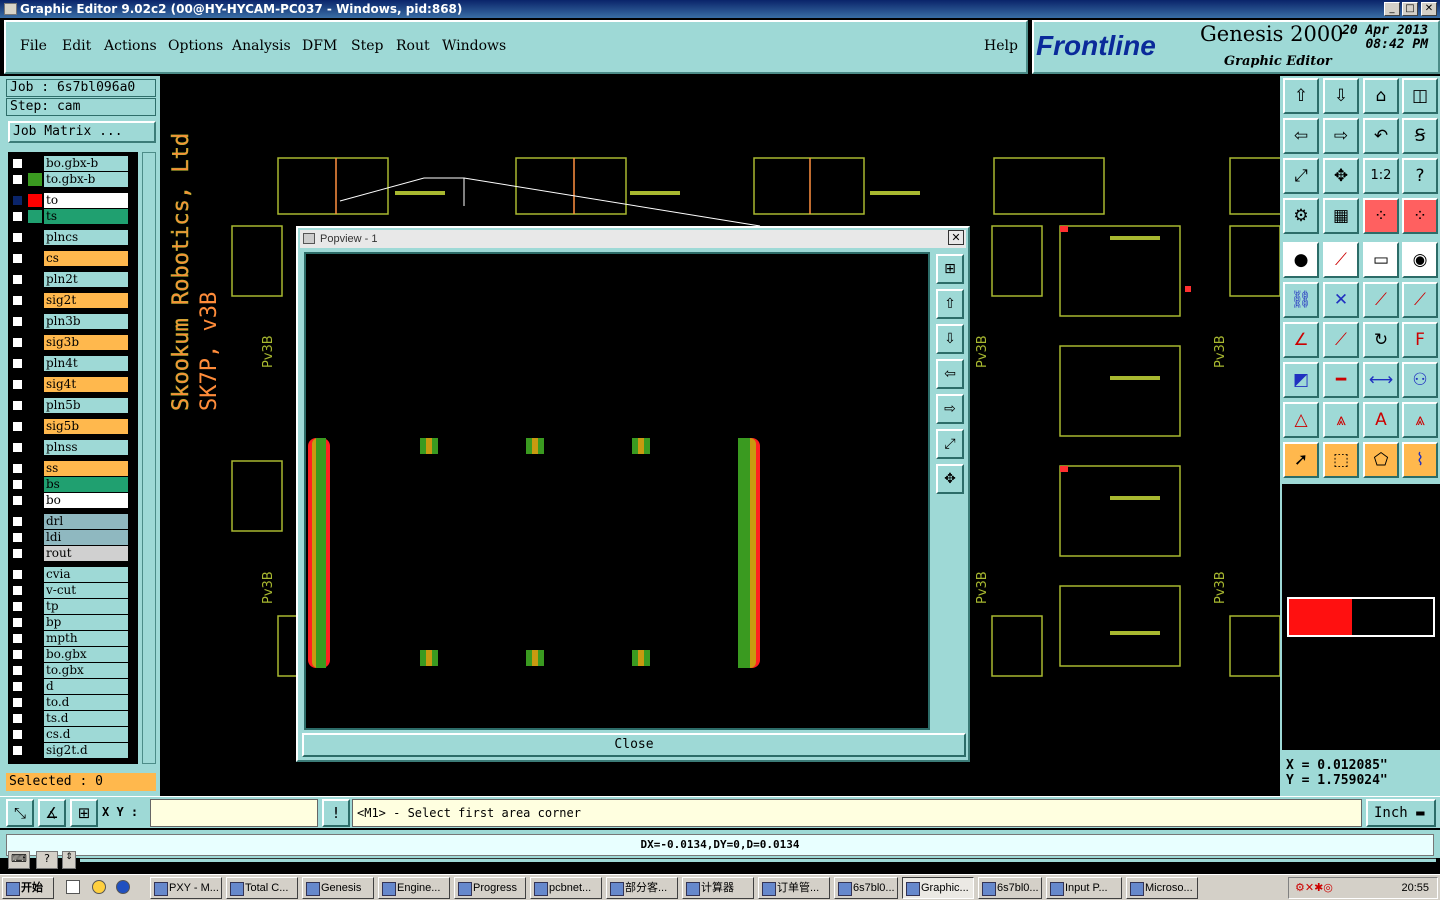 The image size is (1440, 900). I want to click on layer-row: pln4t, so click(73, 363).